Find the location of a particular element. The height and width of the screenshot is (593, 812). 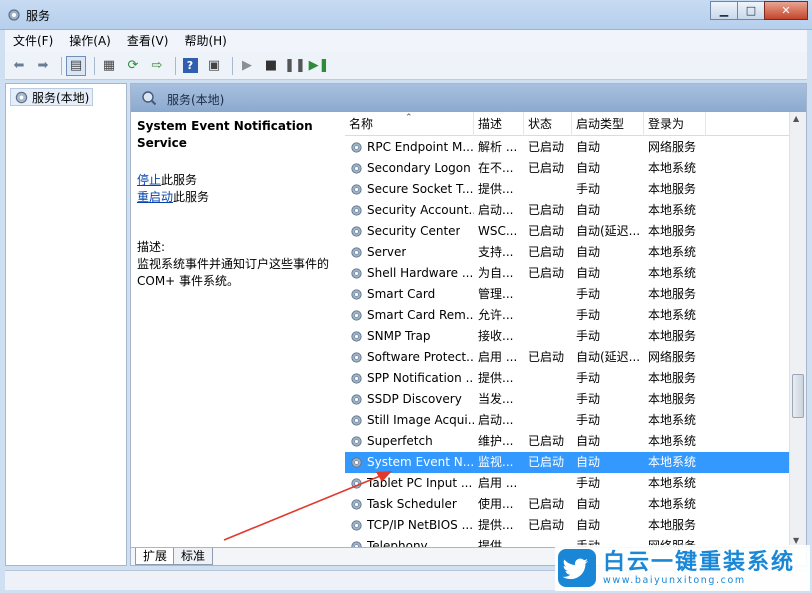

tree-item-label: 服务(本地) is located at coordinates (61, 97).